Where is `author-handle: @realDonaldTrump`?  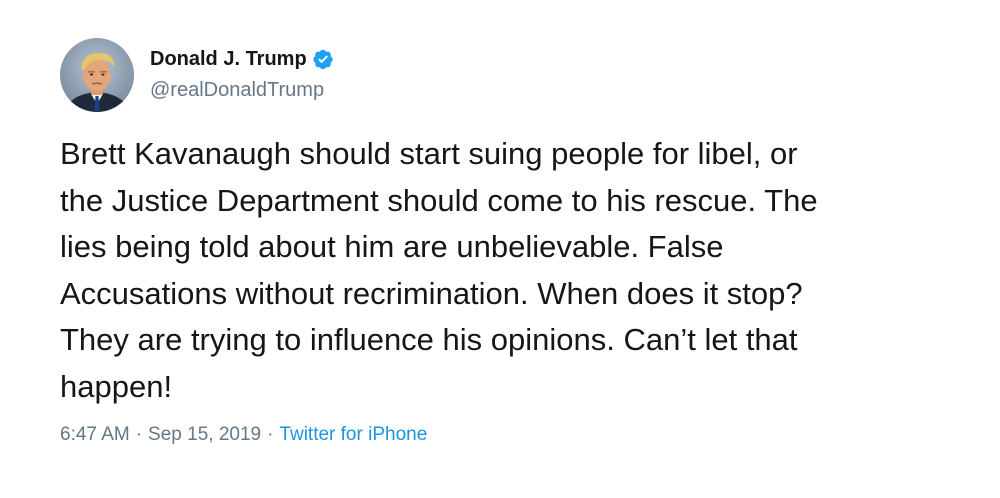 author-handle: @realDonaldTrump is located at coordinates (237, 90).